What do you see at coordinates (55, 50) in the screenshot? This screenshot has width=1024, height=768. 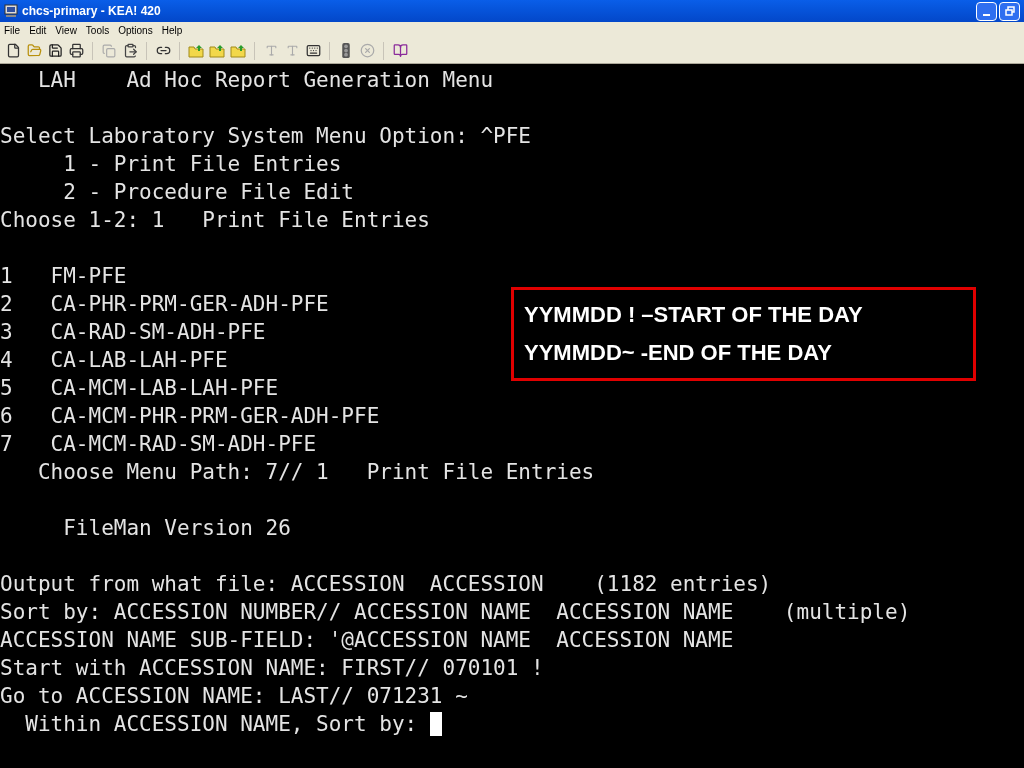 I see `save-icon` at bounding box center [55, 50].